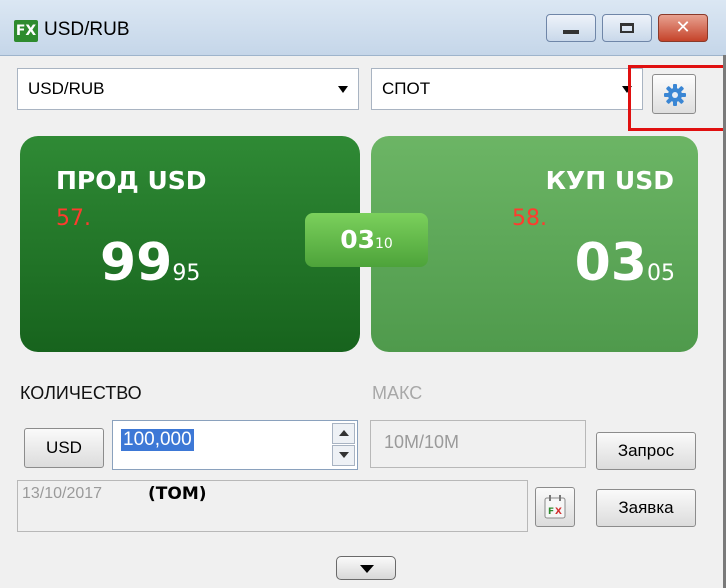 The image size is (726, 588). I want to click on buy-label: КУП USD, so click(609, 180).